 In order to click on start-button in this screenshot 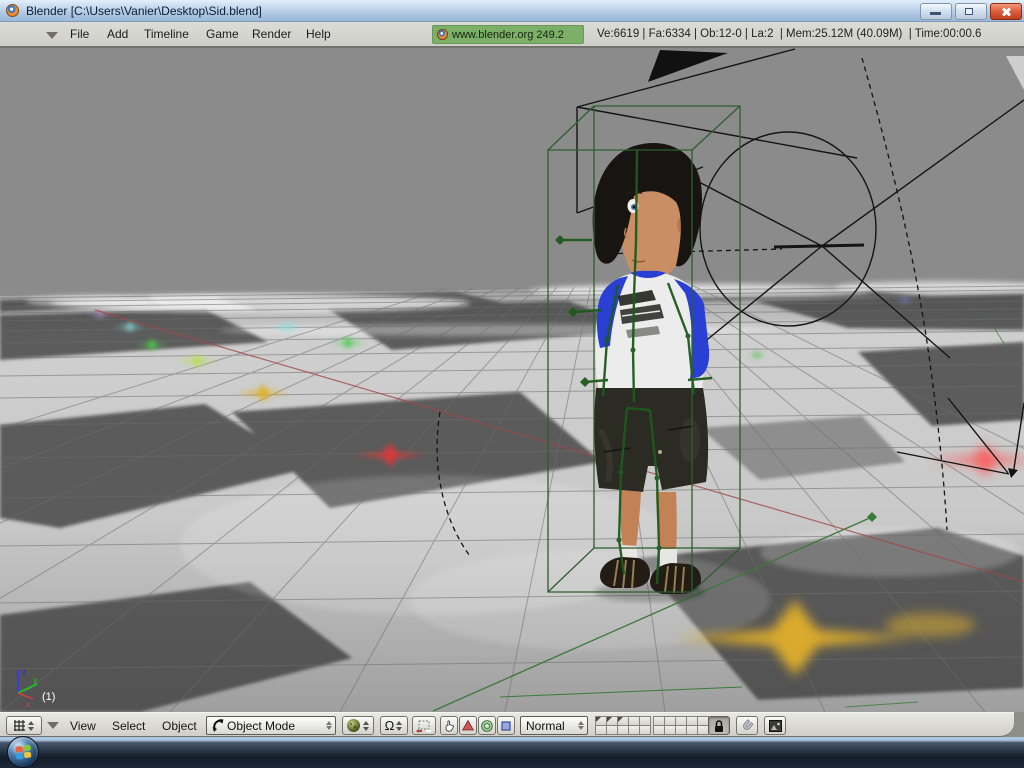, I will do `click(23, 752)`.